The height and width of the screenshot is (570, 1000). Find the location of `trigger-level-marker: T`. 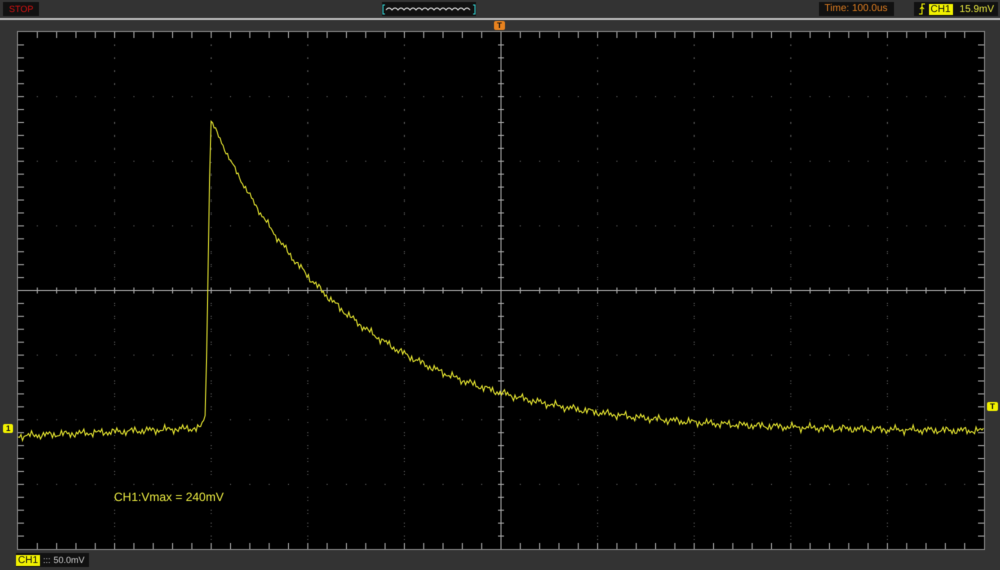

trigger-level-marker: T is located at coordinates (992, 406).